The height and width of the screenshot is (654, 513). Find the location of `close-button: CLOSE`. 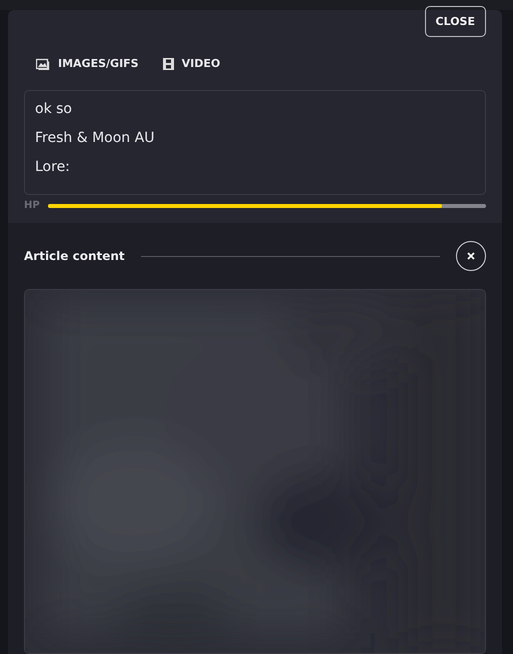

close-button: CLOSE is located at coordinates (455, 21).